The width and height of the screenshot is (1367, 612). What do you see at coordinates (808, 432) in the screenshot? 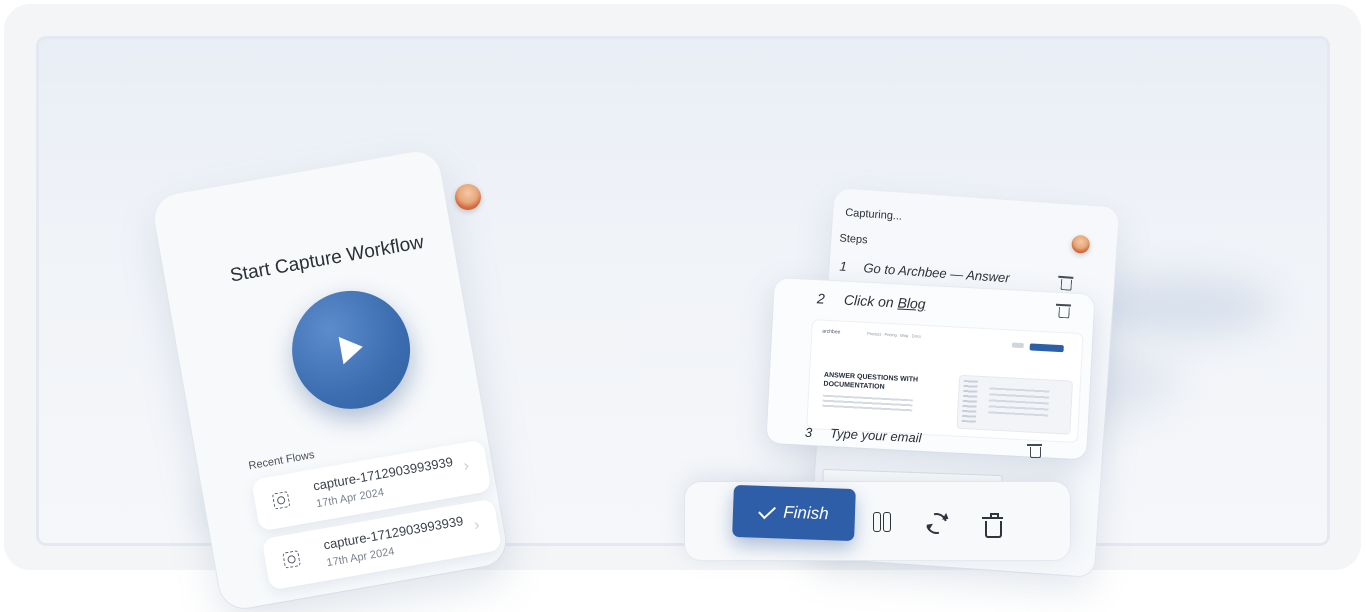
I see `step-number: 3` at bounding box center [808, 432].